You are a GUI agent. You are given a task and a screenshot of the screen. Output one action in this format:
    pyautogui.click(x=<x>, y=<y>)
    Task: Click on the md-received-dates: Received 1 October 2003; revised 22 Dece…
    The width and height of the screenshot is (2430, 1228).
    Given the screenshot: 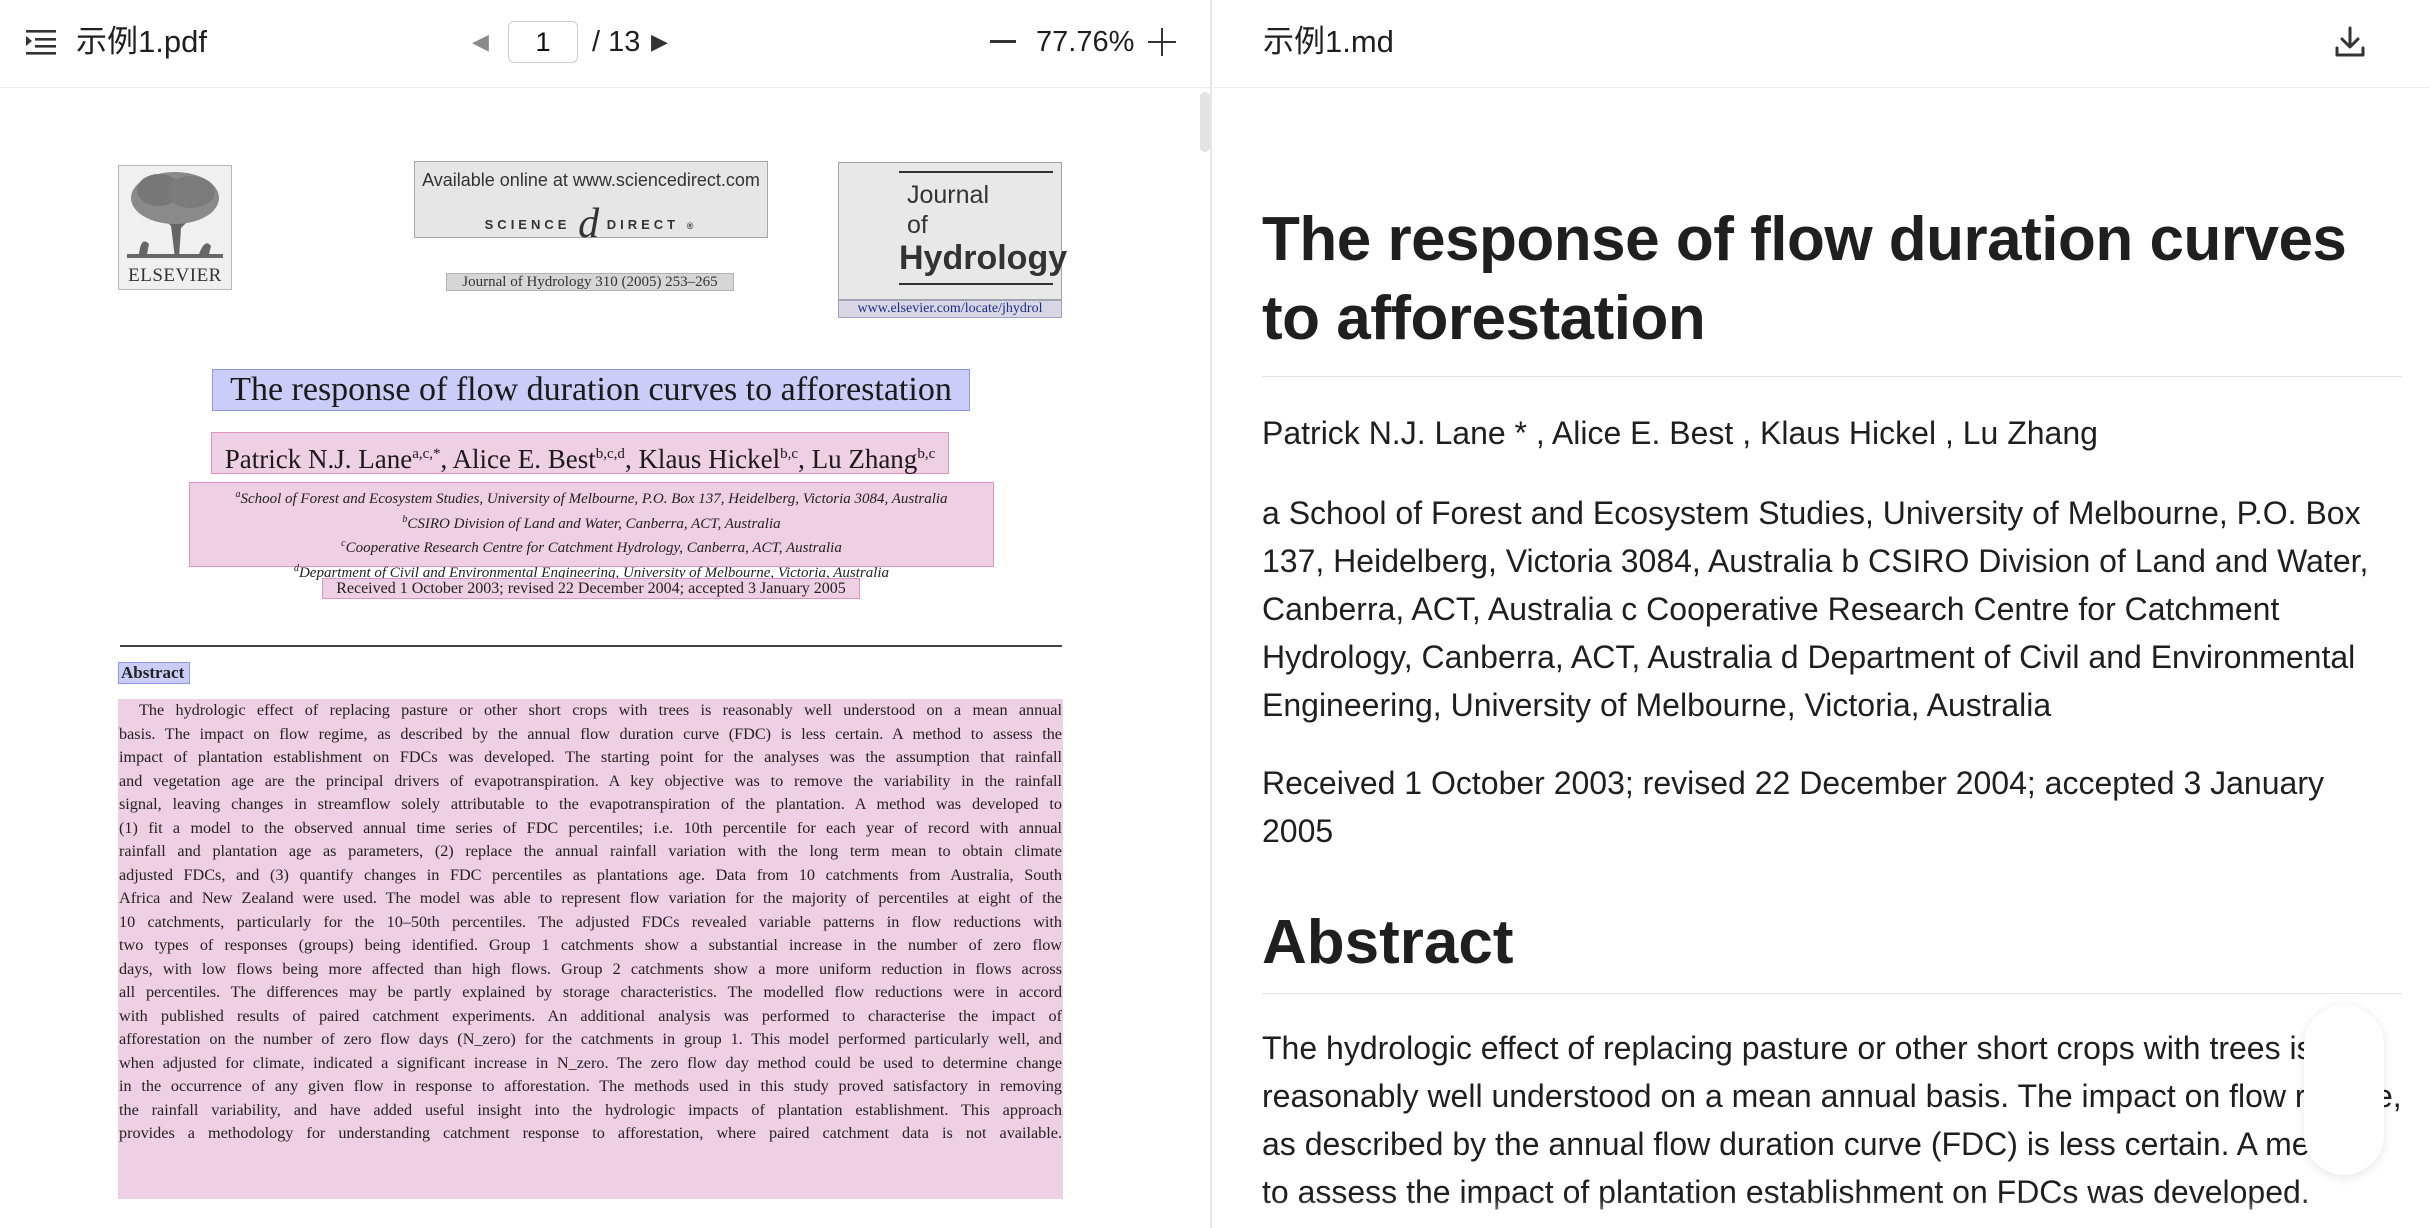 What is the action you would take?
    pyautogui.click(x=1793, y=807)
    